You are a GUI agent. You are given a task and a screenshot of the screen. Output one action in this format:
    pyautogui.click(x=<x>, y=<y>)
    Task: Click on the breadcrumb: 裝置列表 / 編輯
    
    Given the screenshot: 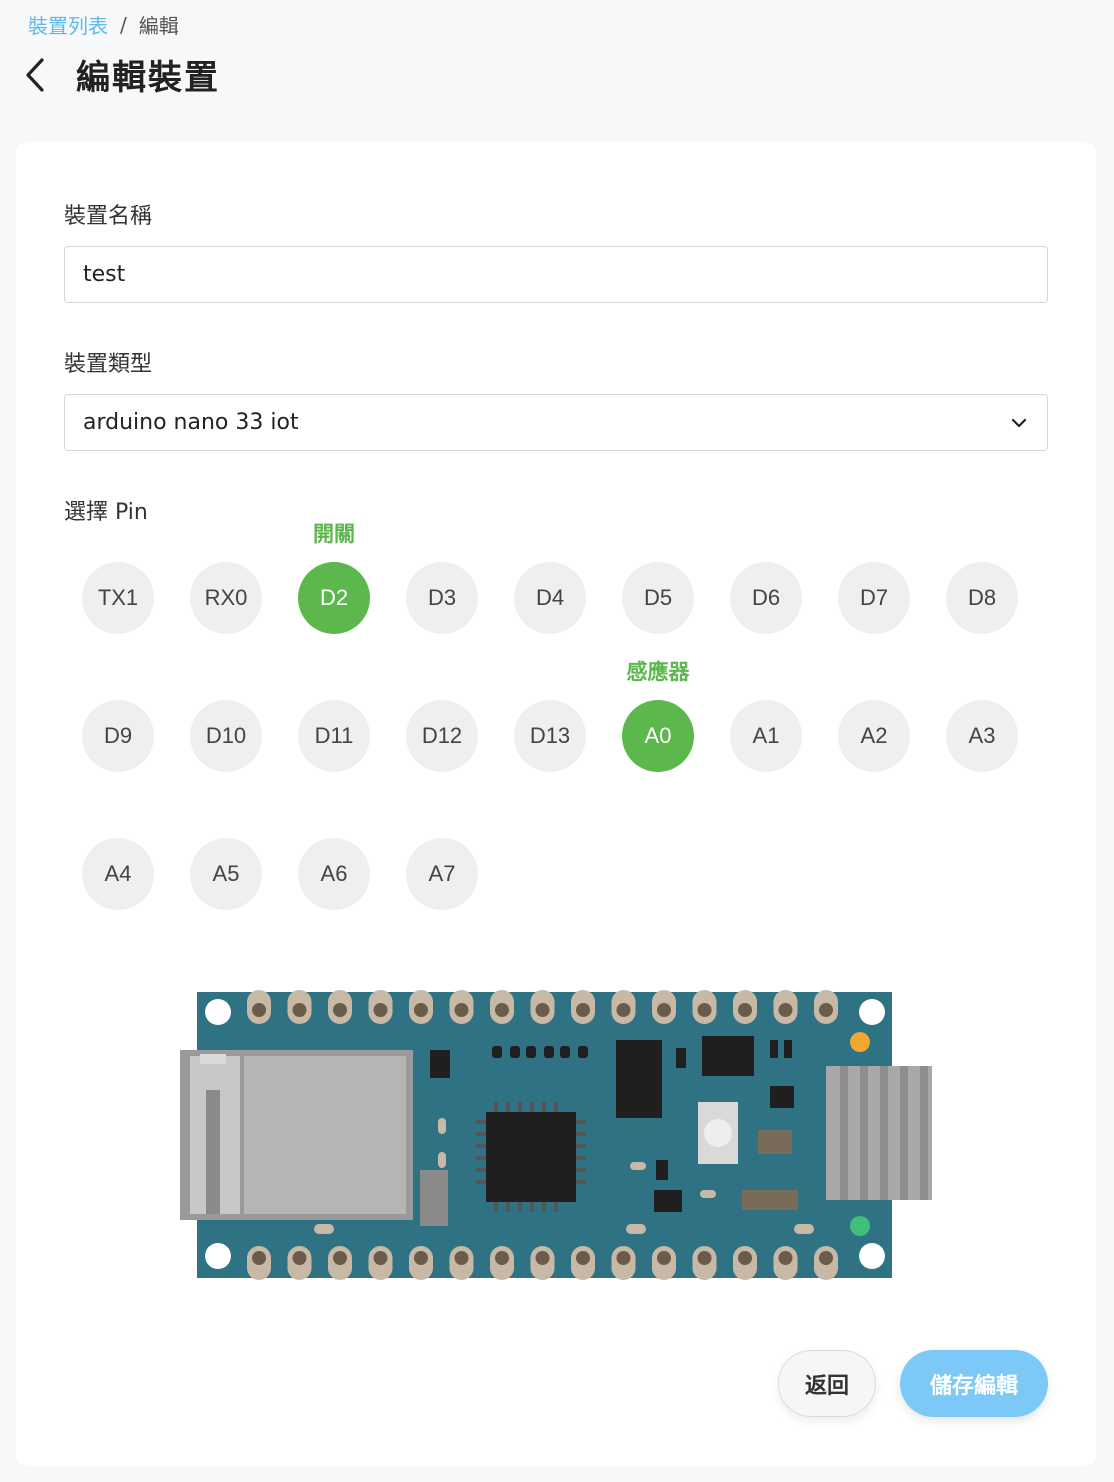 What is the action you would take?
    pyautogui.click(x=103, y=24)
    